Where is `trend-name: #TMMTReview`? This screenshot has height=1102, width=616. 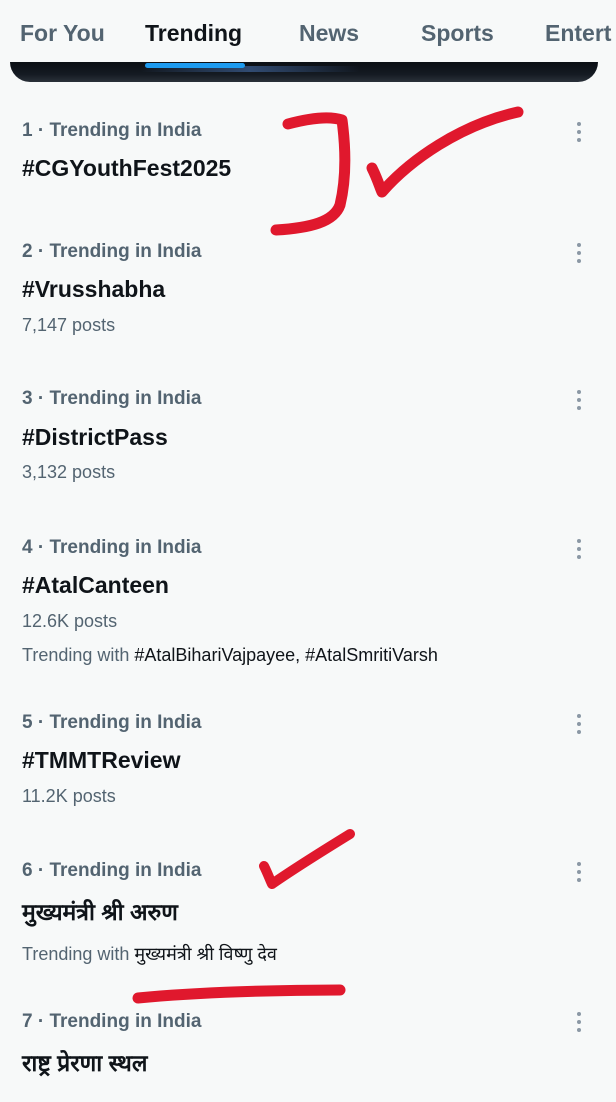
trend-name: #TMMTReview is located at coordinates (101, 760).